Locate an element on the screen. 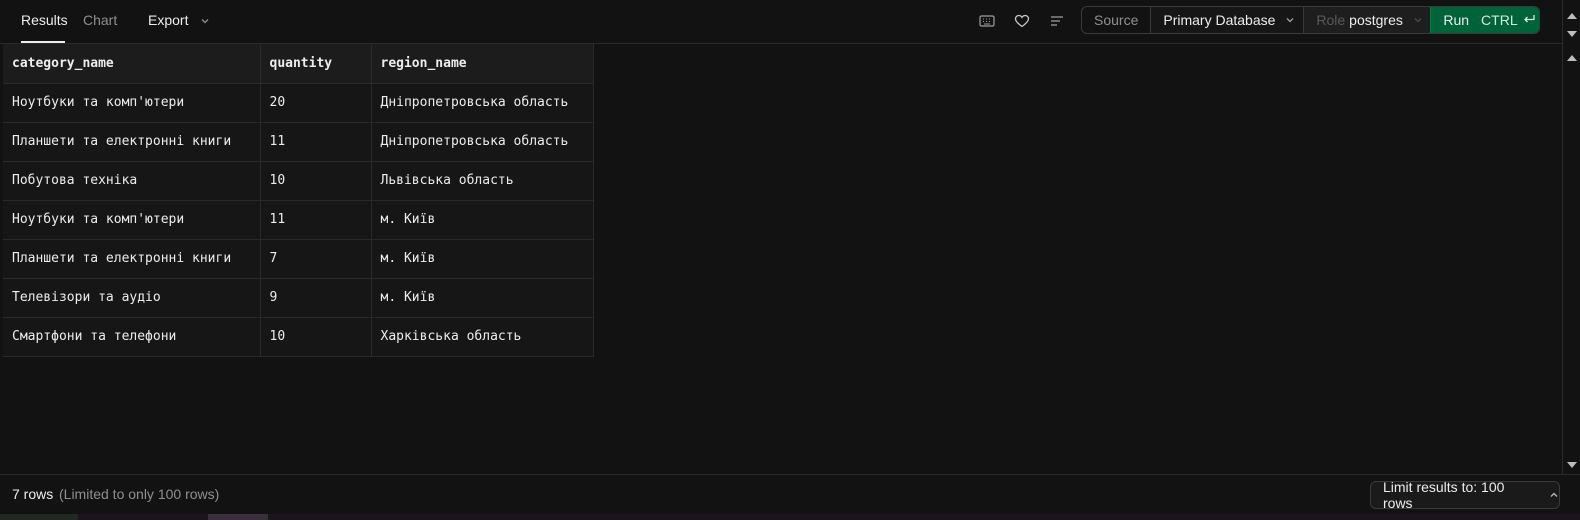 This screenshot has width=1580, height=520. table-row: Планшети та електронні книги 7 м. Київ is located at coordinates (298, 259).